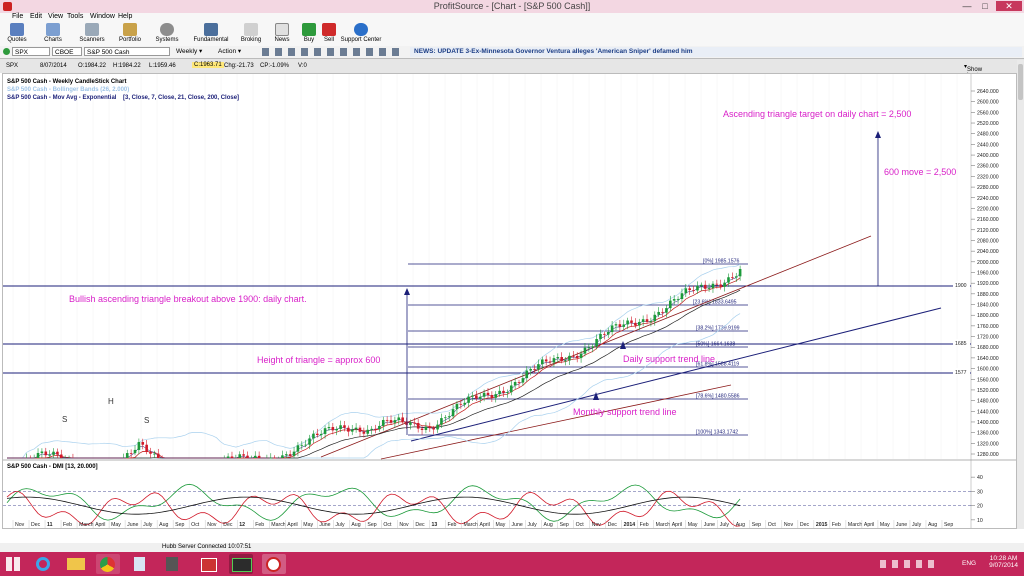 The image size is (1024, 576). Describe the element at coordinates (140, 564) in the screenshot. I see `notepad-icon` at that location.